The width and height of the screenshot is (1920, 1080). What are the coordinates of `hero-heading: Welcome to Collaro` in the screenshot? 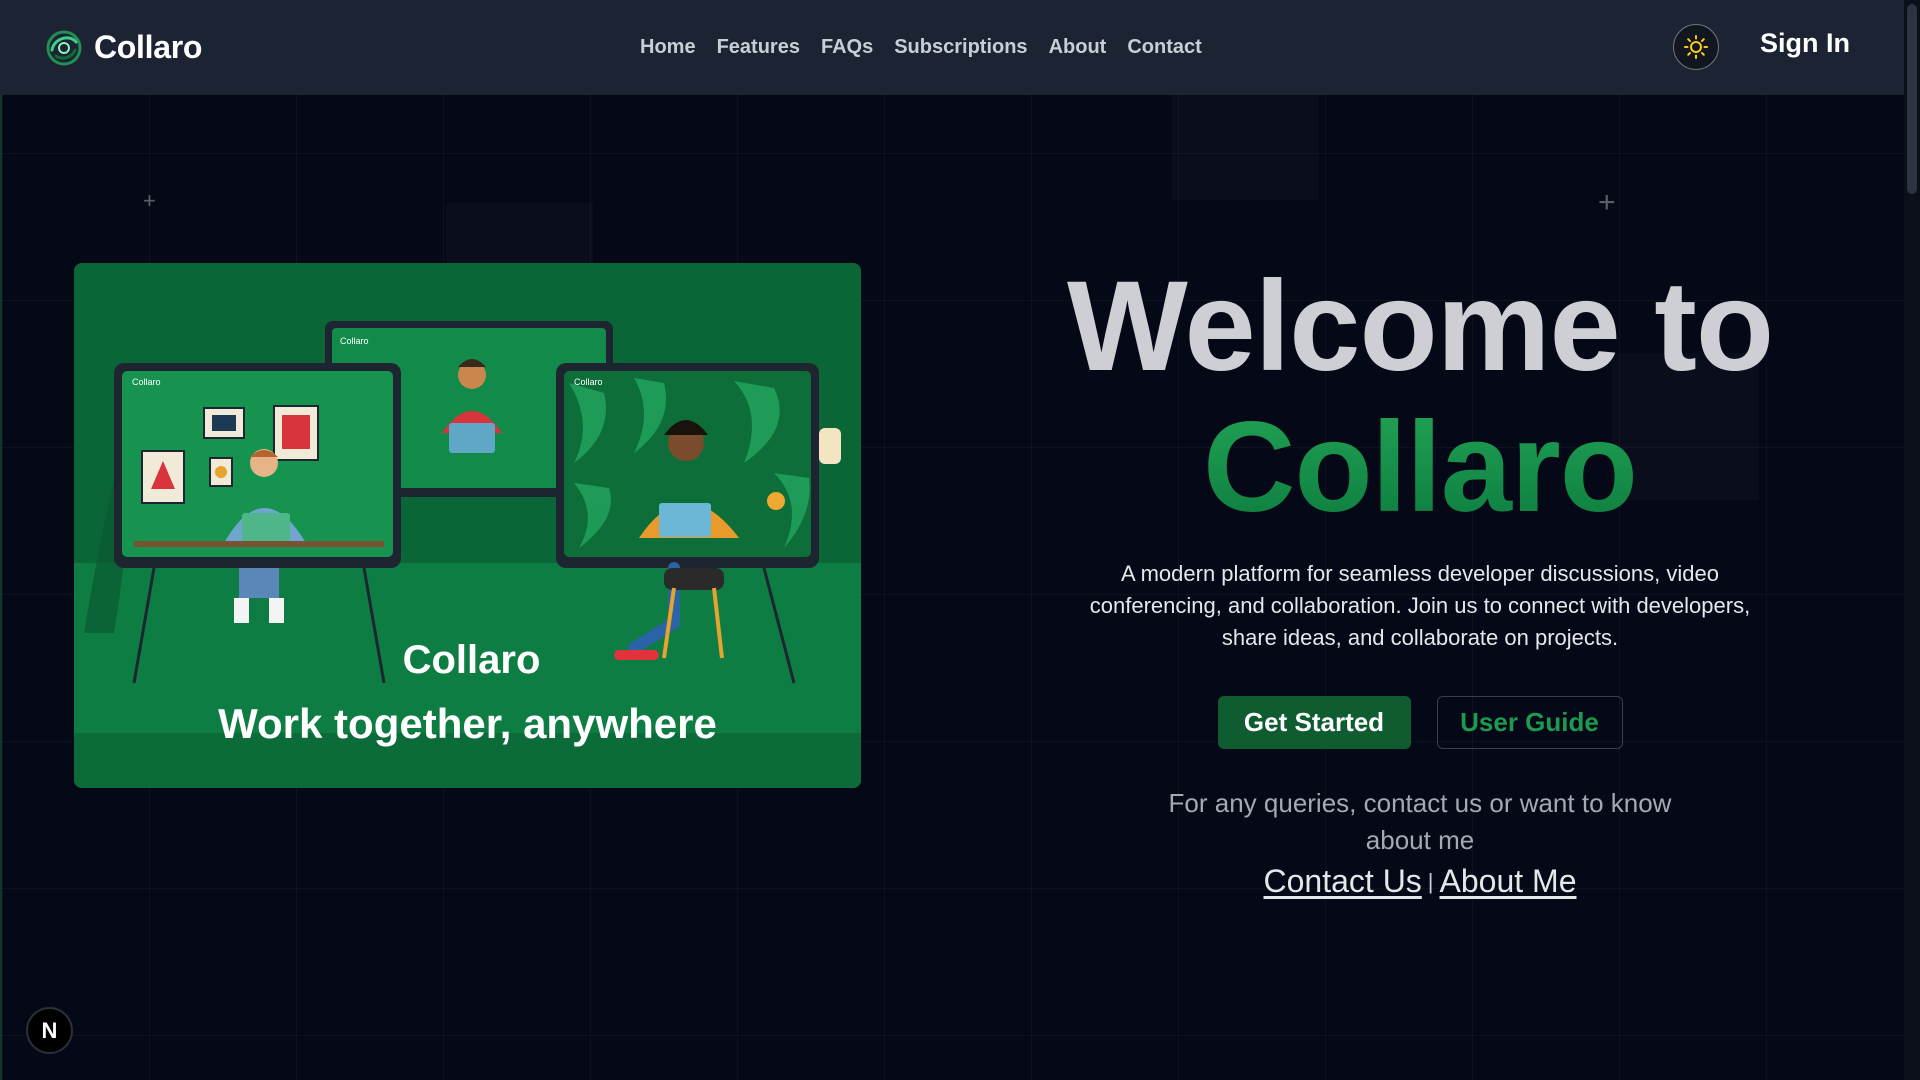 It's located at (1420, 401).